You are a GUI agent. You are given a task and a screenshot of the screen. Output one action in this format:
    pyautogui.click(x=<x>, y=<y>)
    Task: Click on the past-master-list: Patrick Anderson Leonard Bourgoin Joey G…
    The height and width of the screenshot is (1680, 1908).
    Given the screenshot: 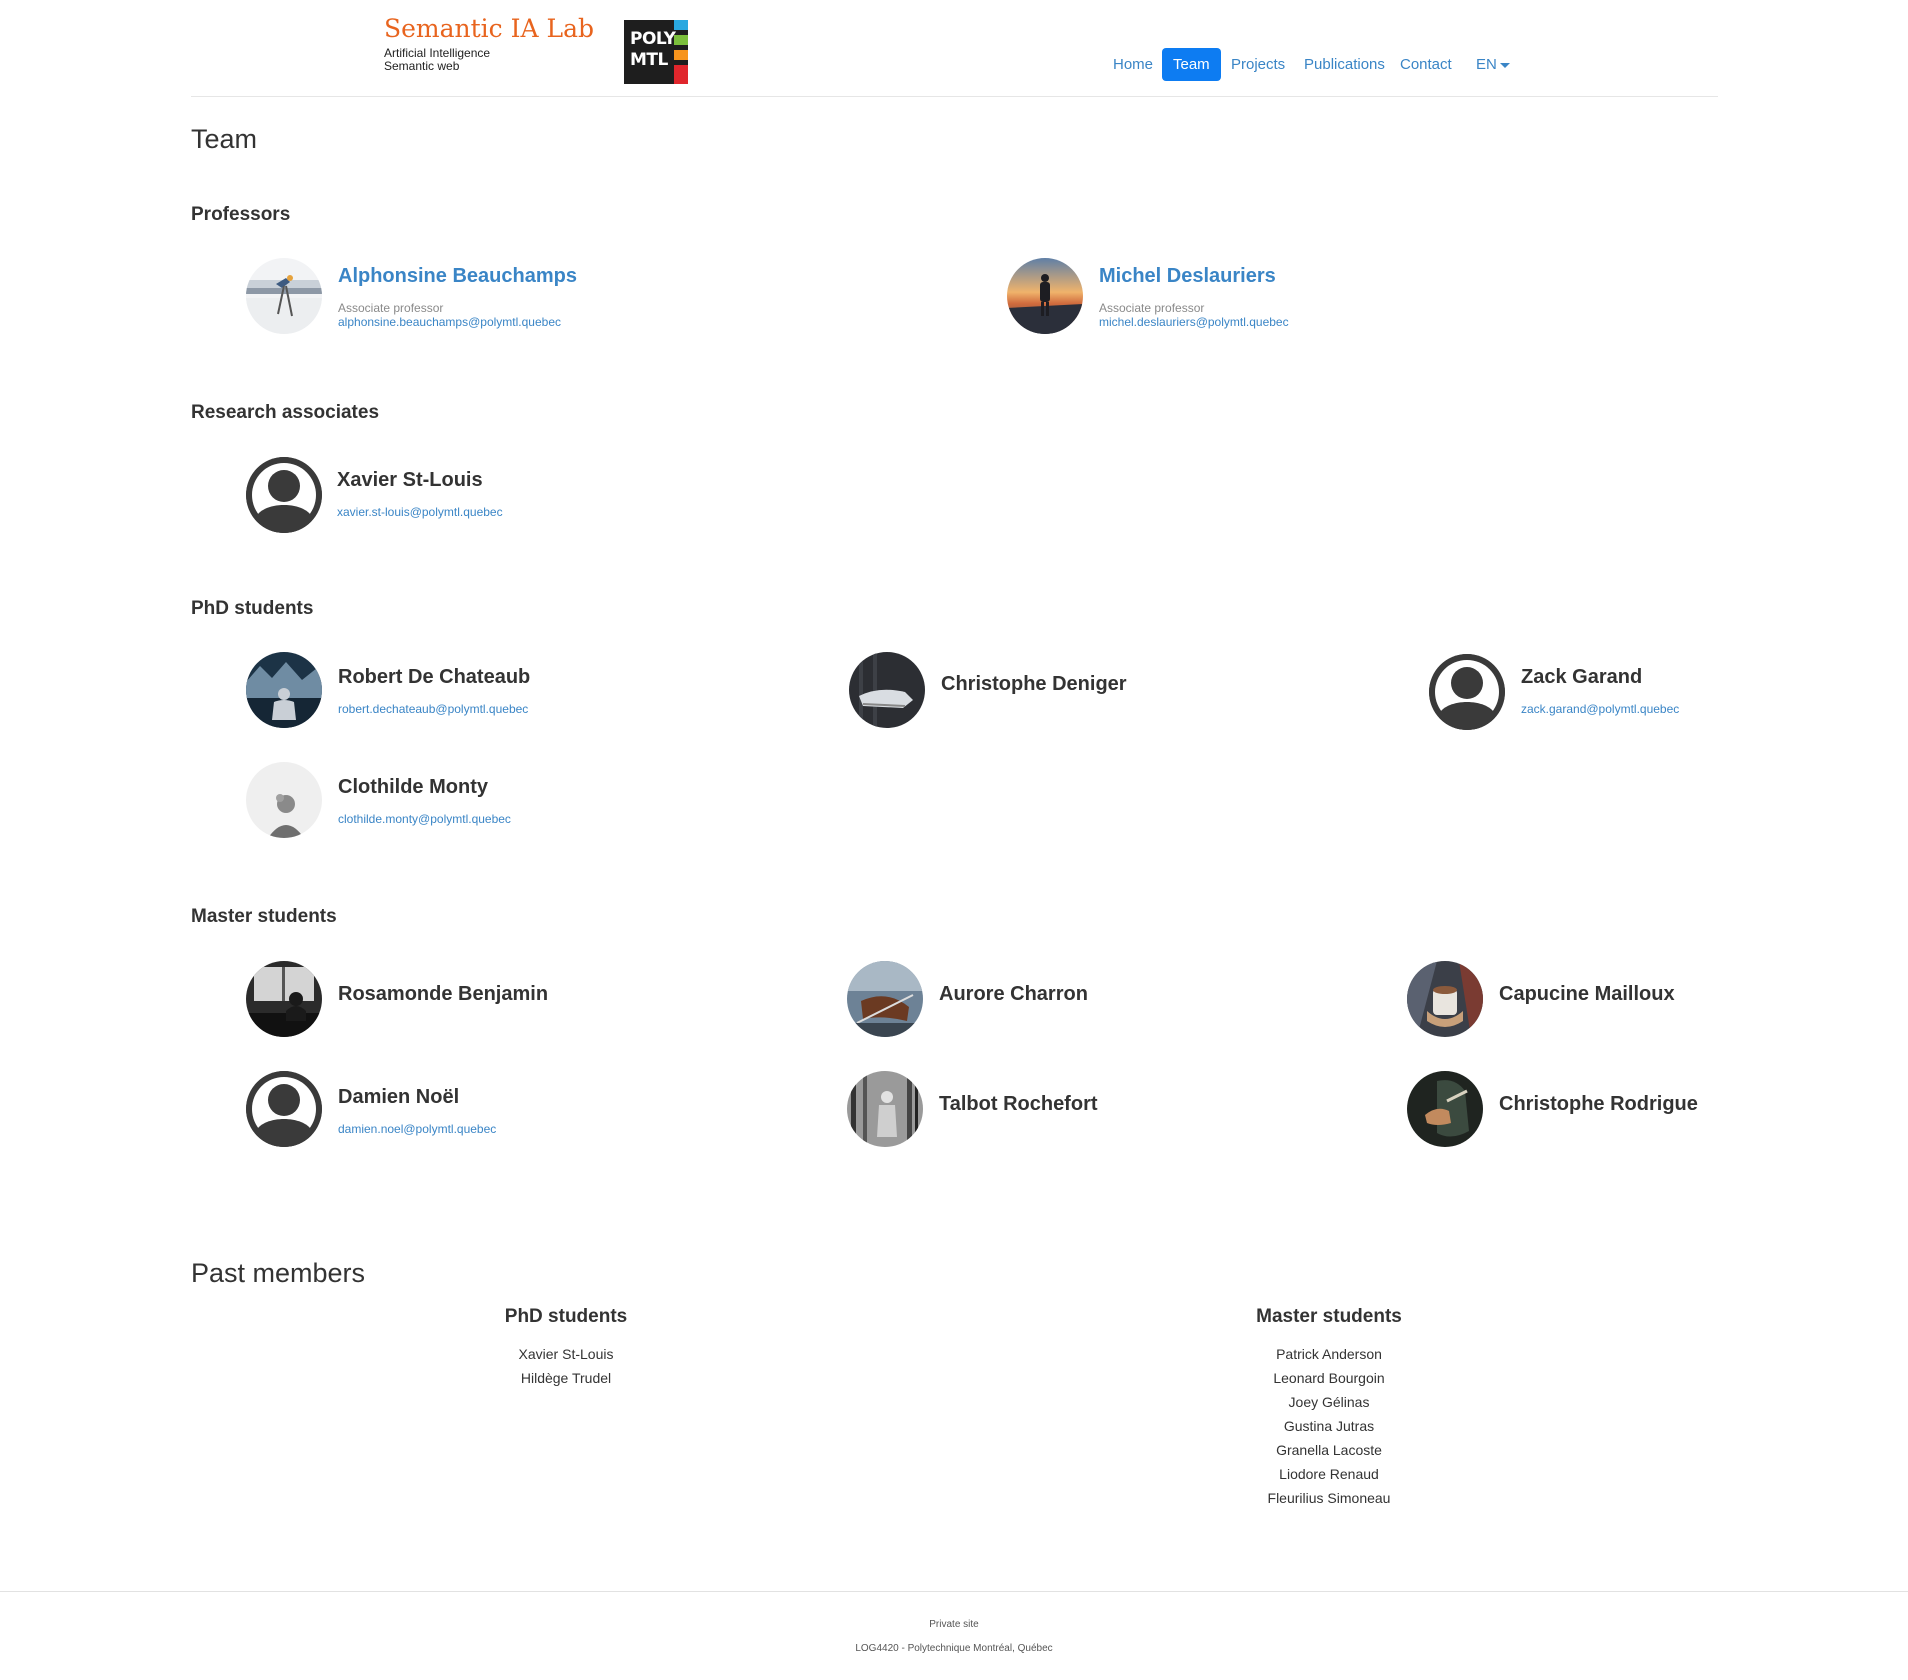 What is the action you would take?
    pyautogui.click(x=1329, y=1426)
    